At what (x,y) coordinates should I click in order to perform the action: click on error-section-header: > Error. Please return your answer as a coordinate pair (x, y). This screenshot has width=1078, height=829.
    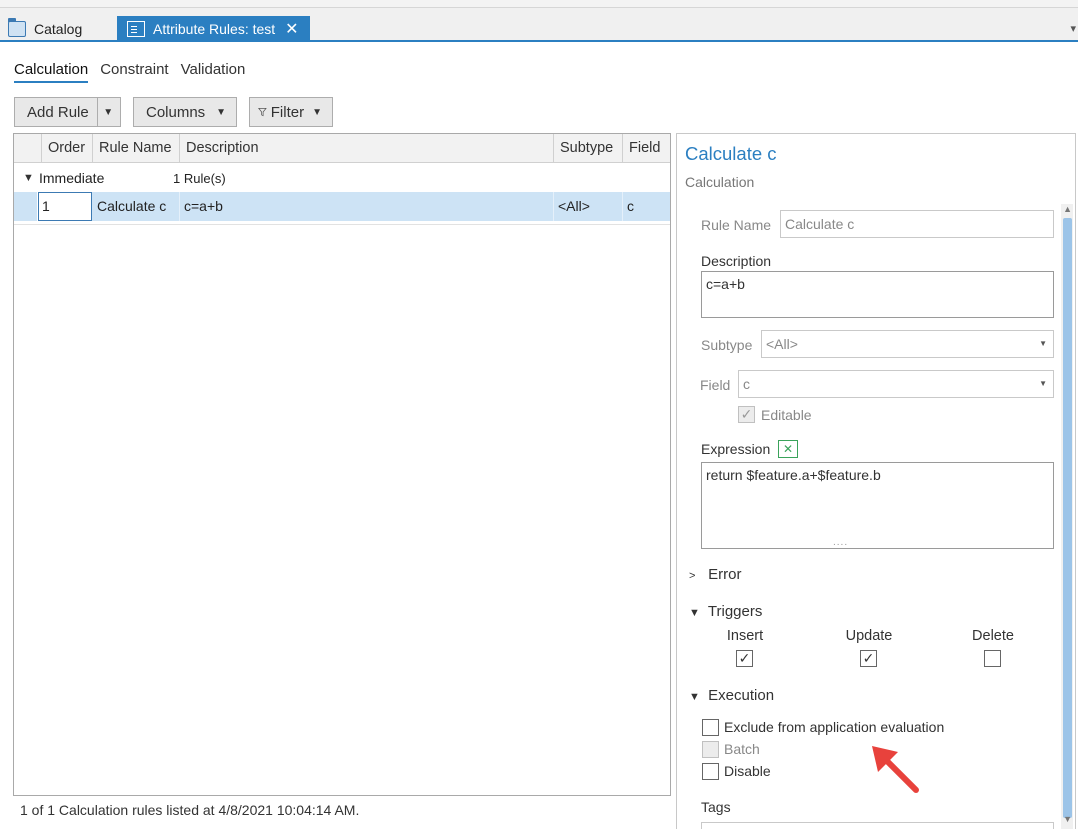
    Looking at the image, I should click on (715, 574).